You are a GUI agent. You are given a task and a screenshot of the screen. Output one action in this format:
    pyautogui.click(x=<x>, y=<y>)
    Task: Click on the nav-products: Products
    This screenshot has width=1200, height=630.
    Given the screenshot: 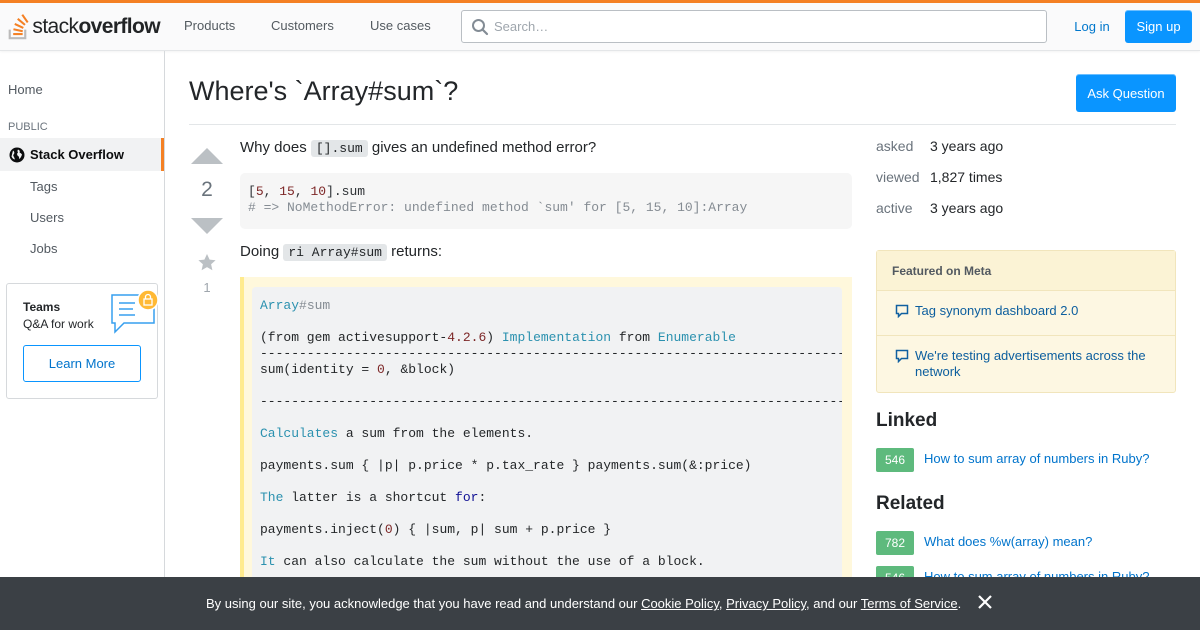 What is the action you would take?
    pyautogui.click(x=209, y=25)
    